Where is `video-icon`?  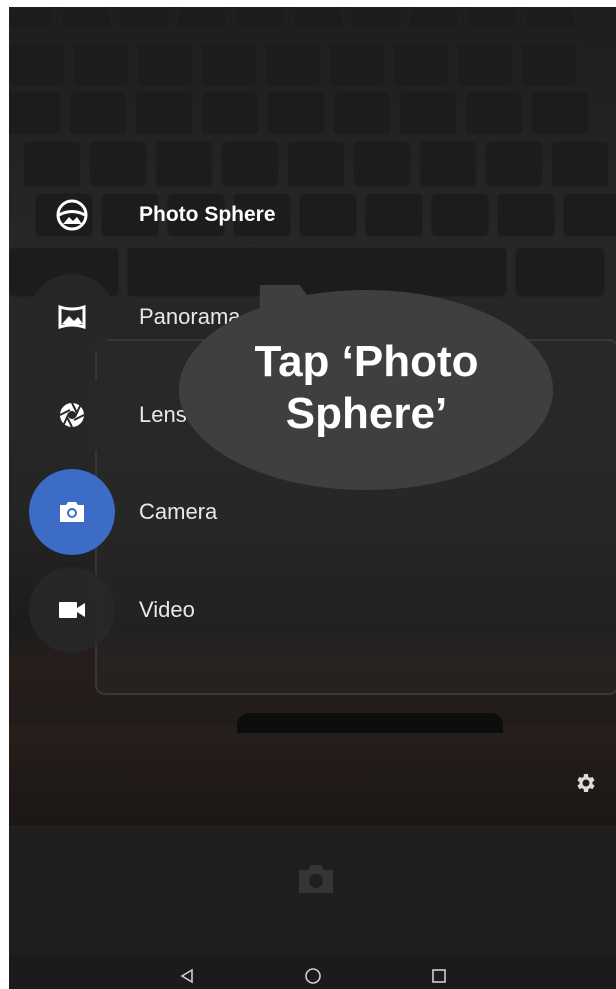 video-icon is located at coordinates (72, 610).